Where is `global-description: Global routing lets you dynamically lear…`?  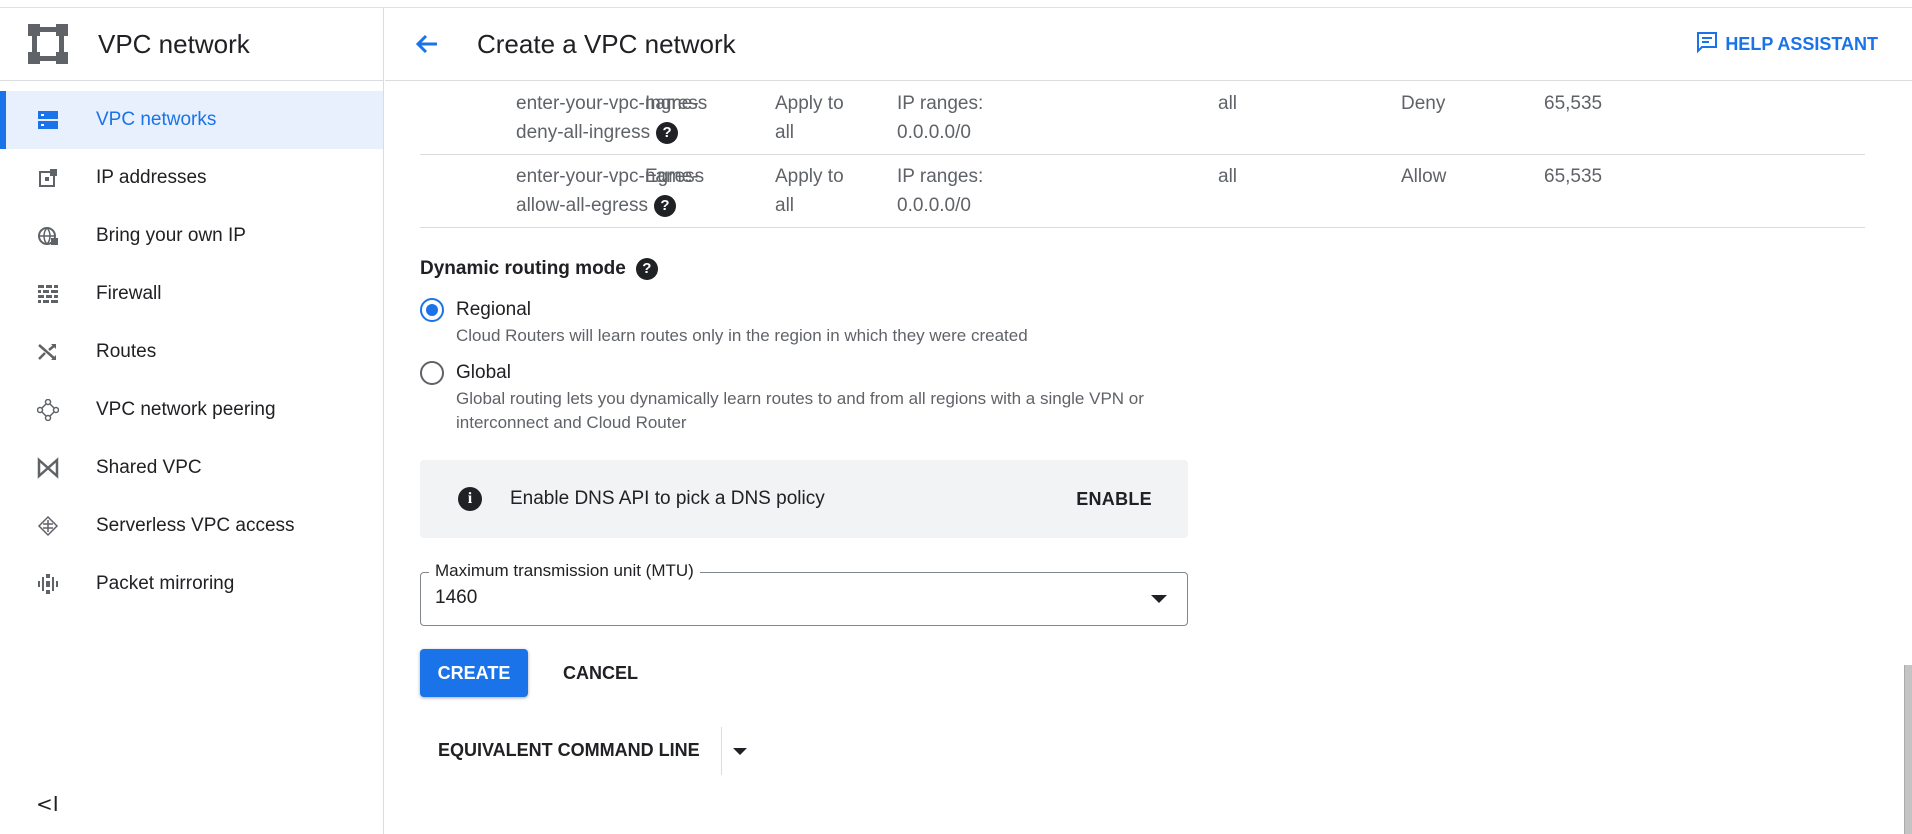 global-description: Global routing lets you dynamically lear… is located at coordinates (800, 410).